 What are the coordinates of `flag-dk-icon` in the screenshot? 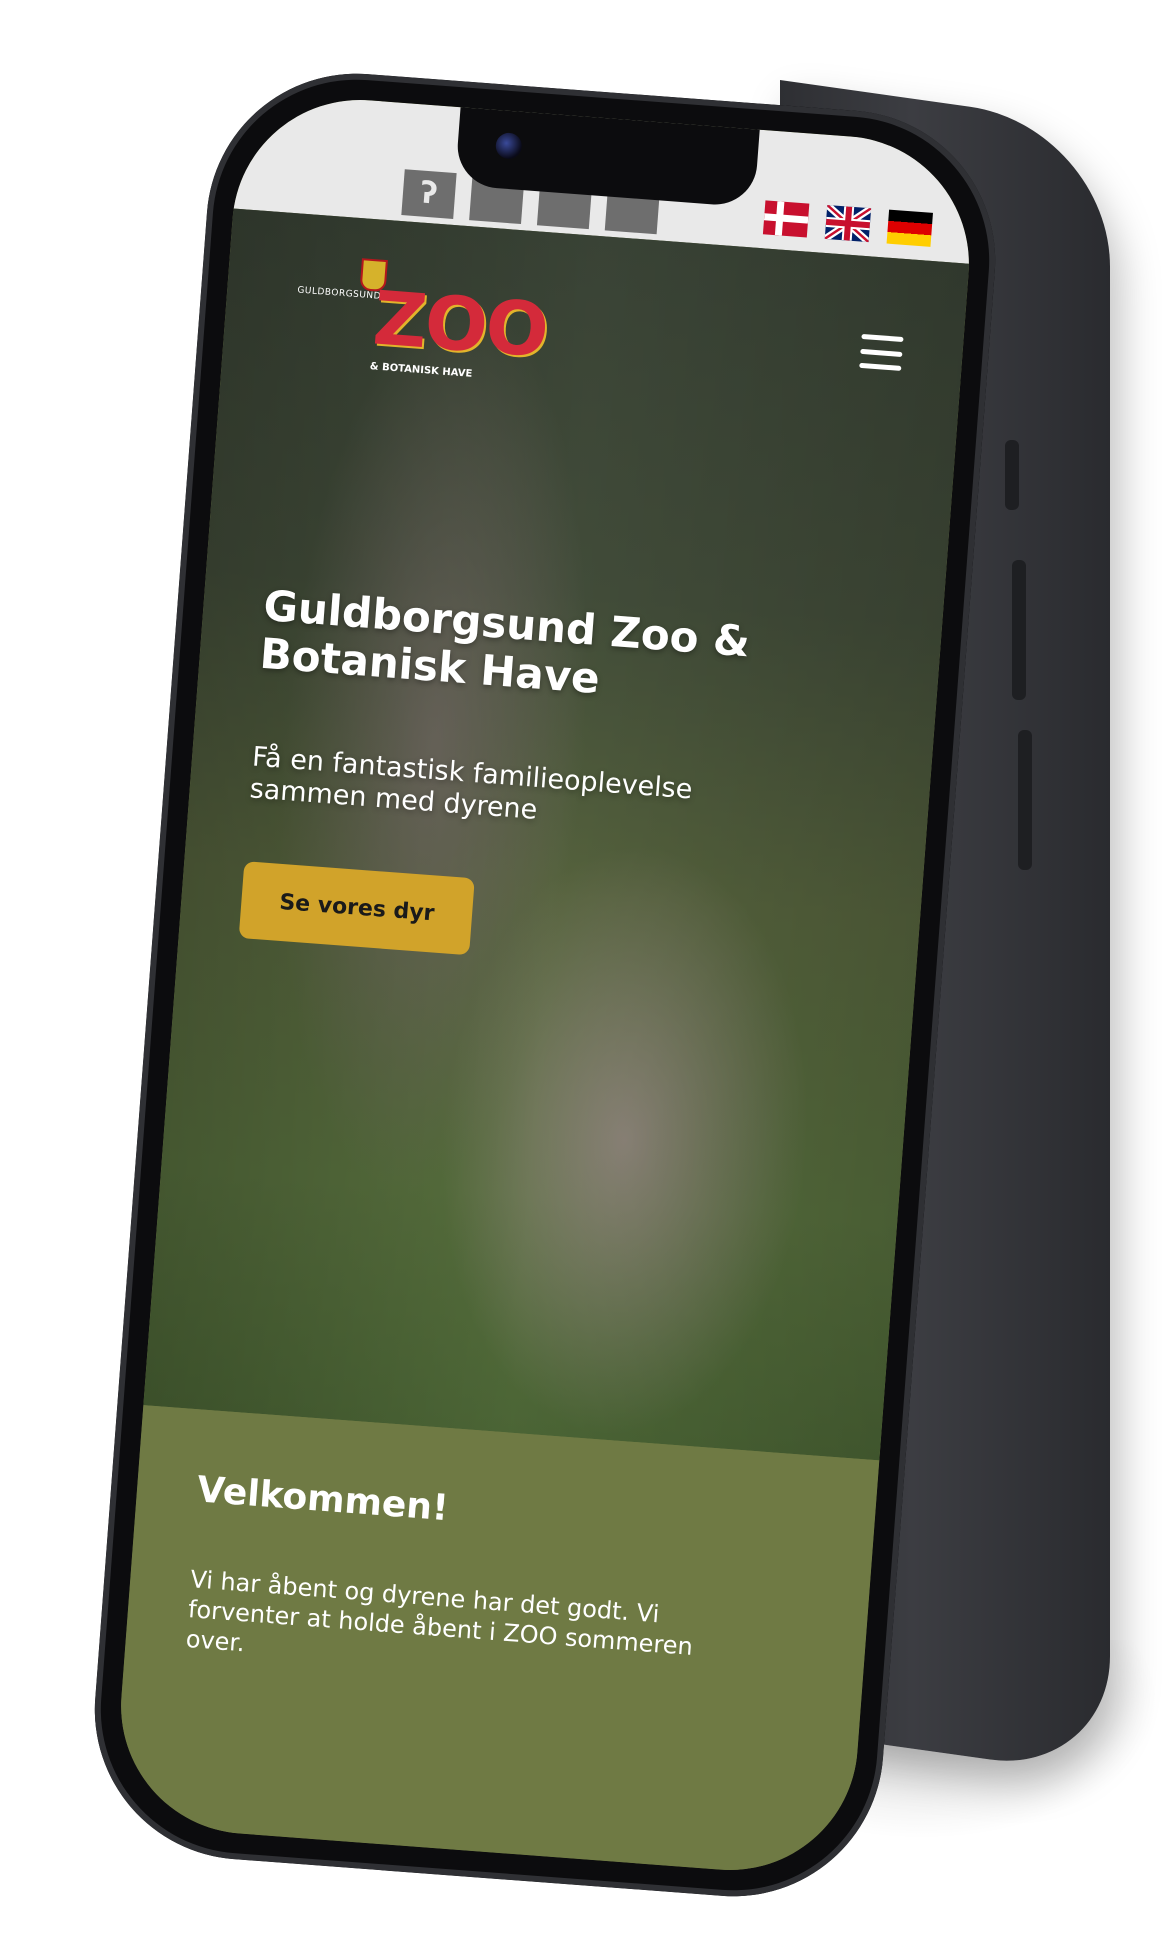 It's located at (786, 219).